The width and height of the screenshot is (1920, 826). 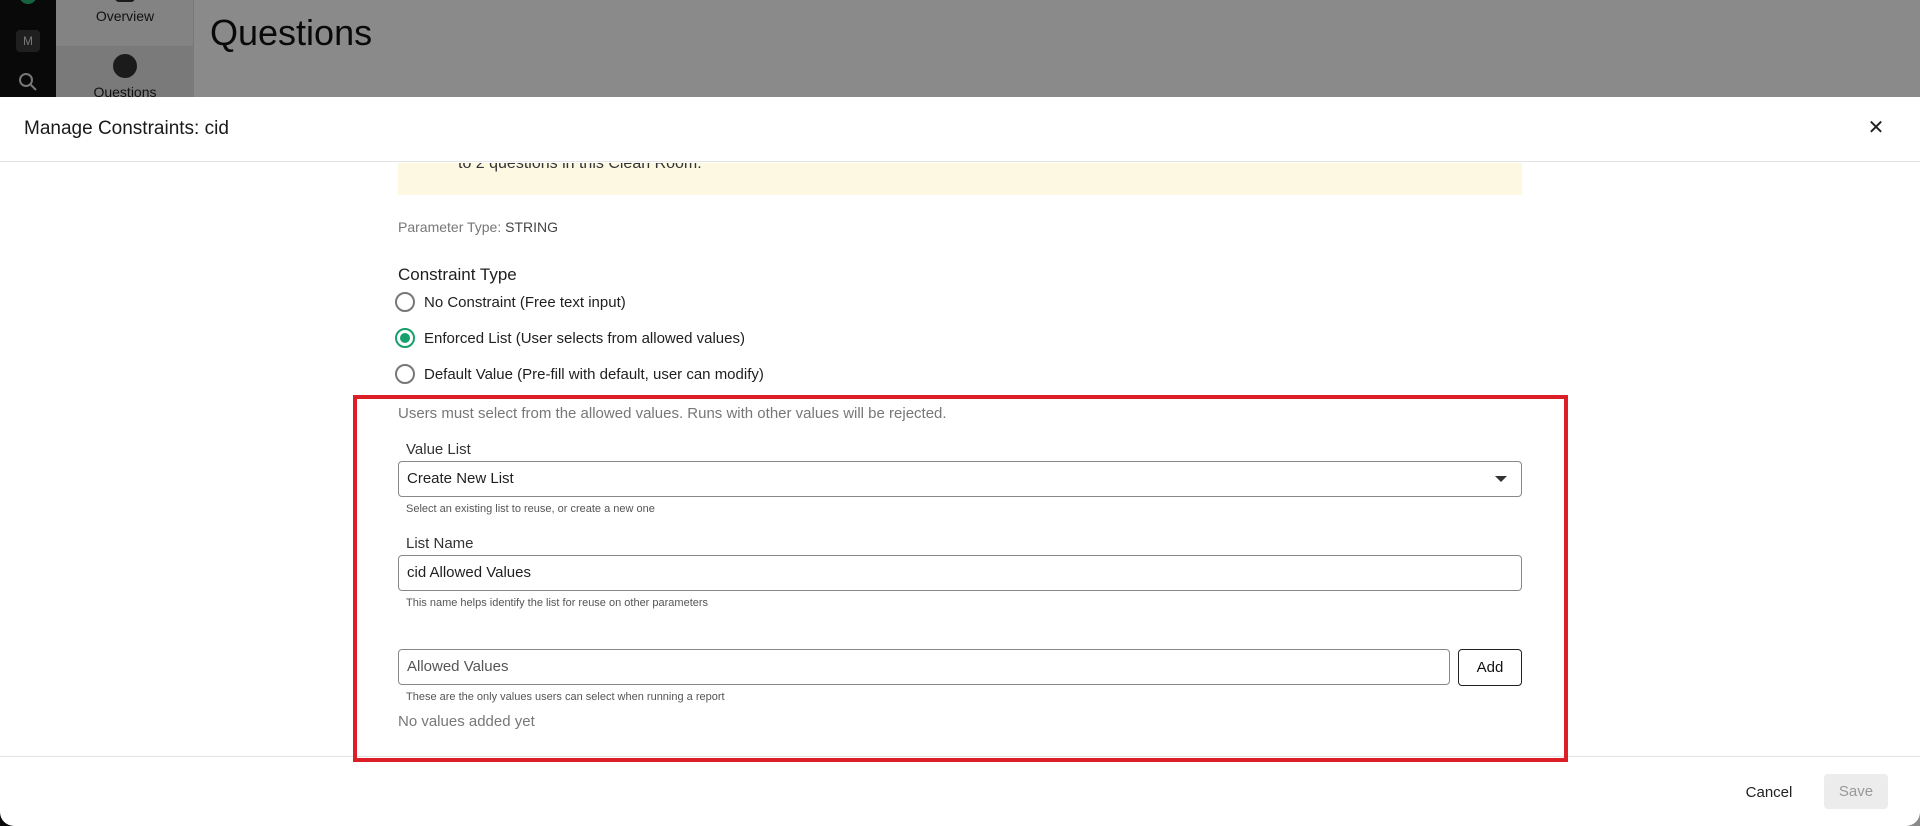 I want to click on close-icon: ✕, so click(x=1876, y=128).